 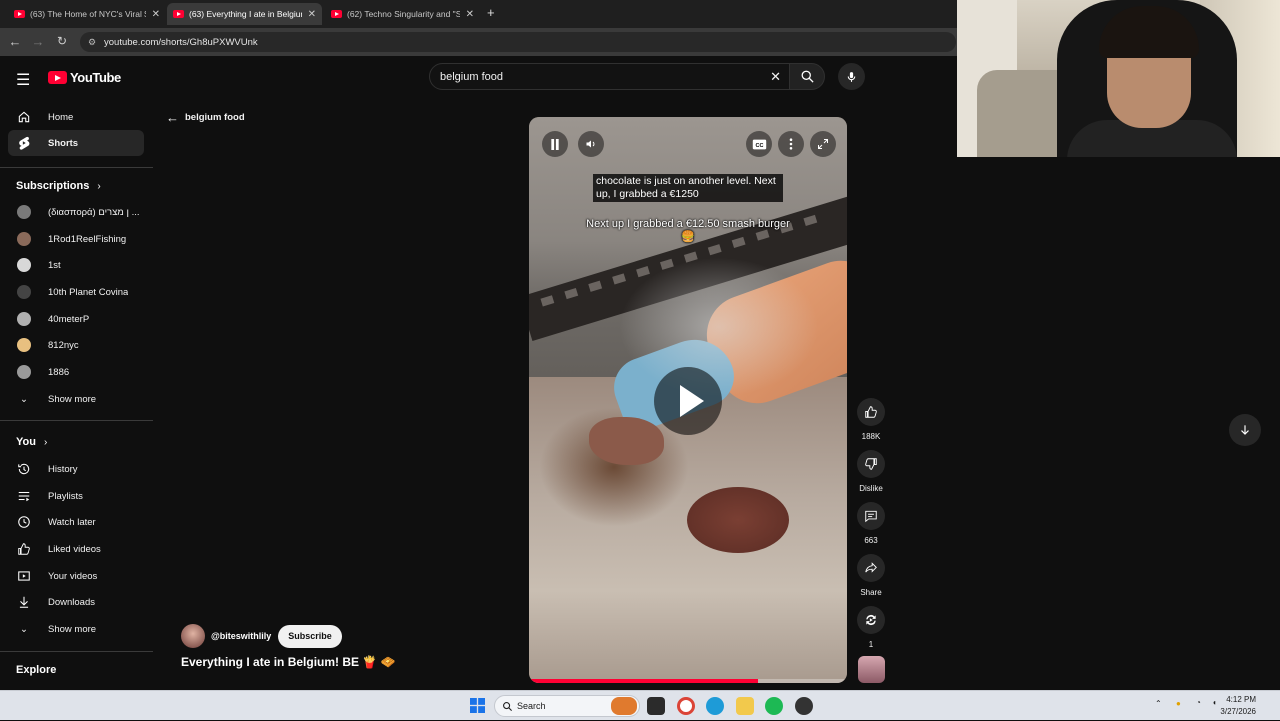 I want to click on pause-button, so click(x=555, y=144).